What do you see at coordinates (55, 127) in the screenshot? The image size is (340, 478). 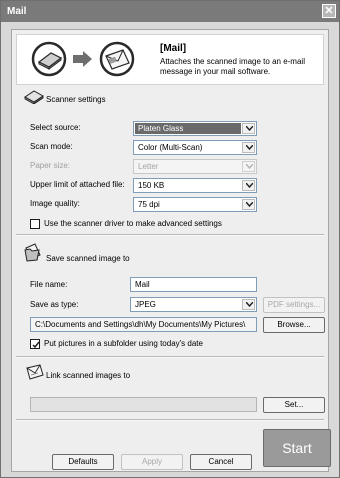 I see `select-source-label: Select source:` at bounding box center [55, 127].